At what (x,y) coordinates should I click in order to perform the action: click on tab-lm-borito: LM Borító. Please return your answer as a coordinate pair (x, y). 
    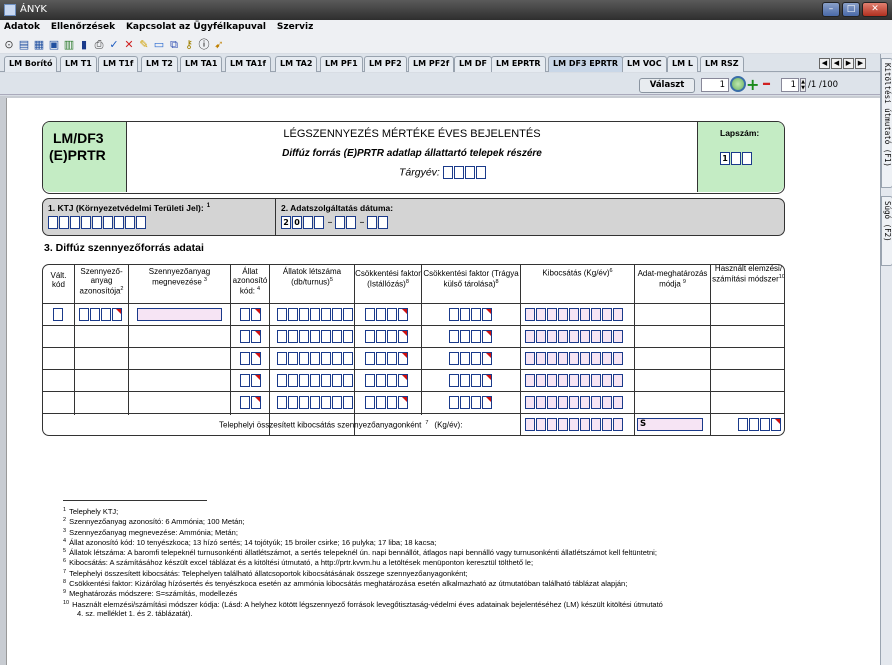
    Looking at the image, I should click on (31, 64).